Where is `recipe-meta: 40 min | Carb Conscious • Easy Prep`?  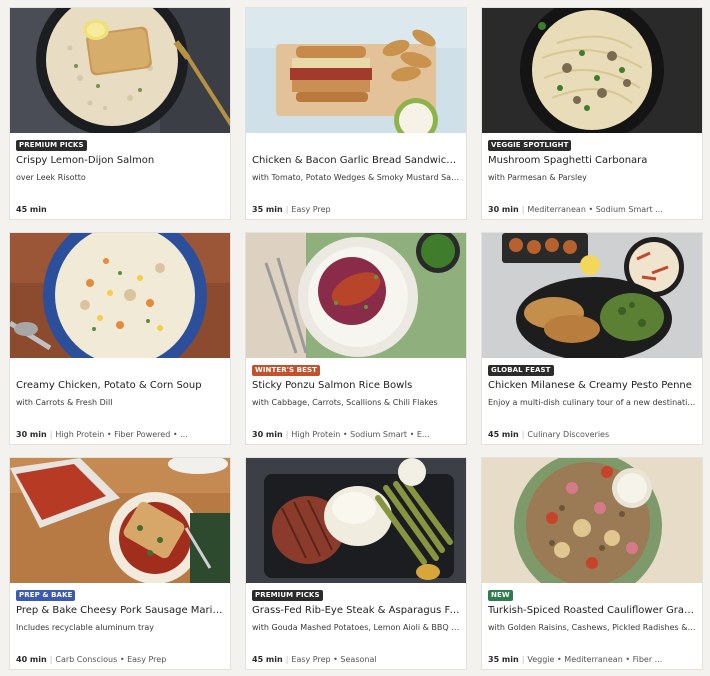 recipe-meta: 40 min | Carb Conscious • Easy Prep is located at coordinates (120, 659).